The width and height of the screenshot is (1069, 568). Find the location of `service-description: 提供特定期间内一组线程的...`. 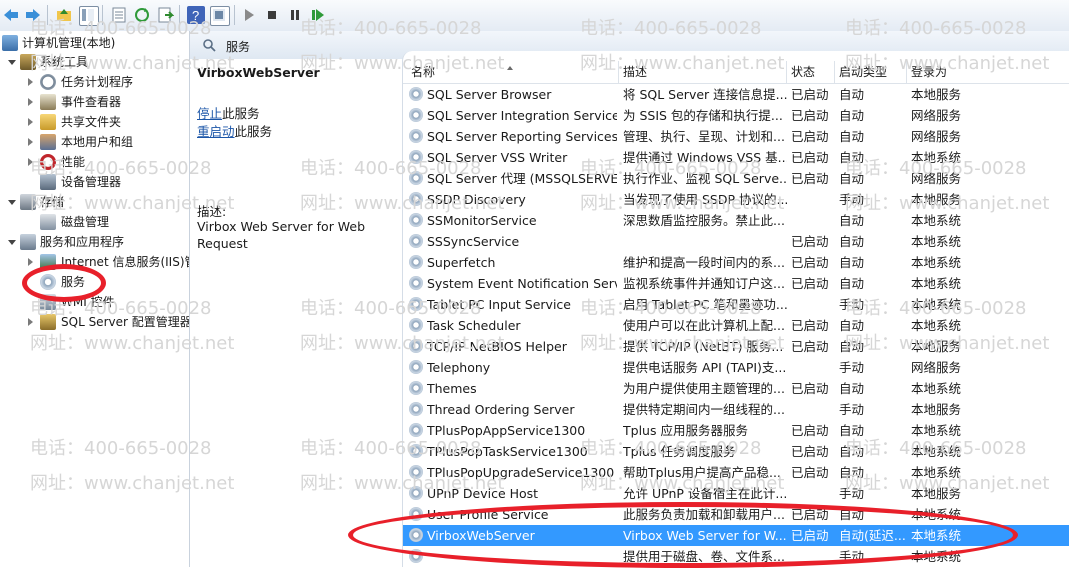

service-description: 提供特定期间内一组线程的... is located at coordinates (704, 409).